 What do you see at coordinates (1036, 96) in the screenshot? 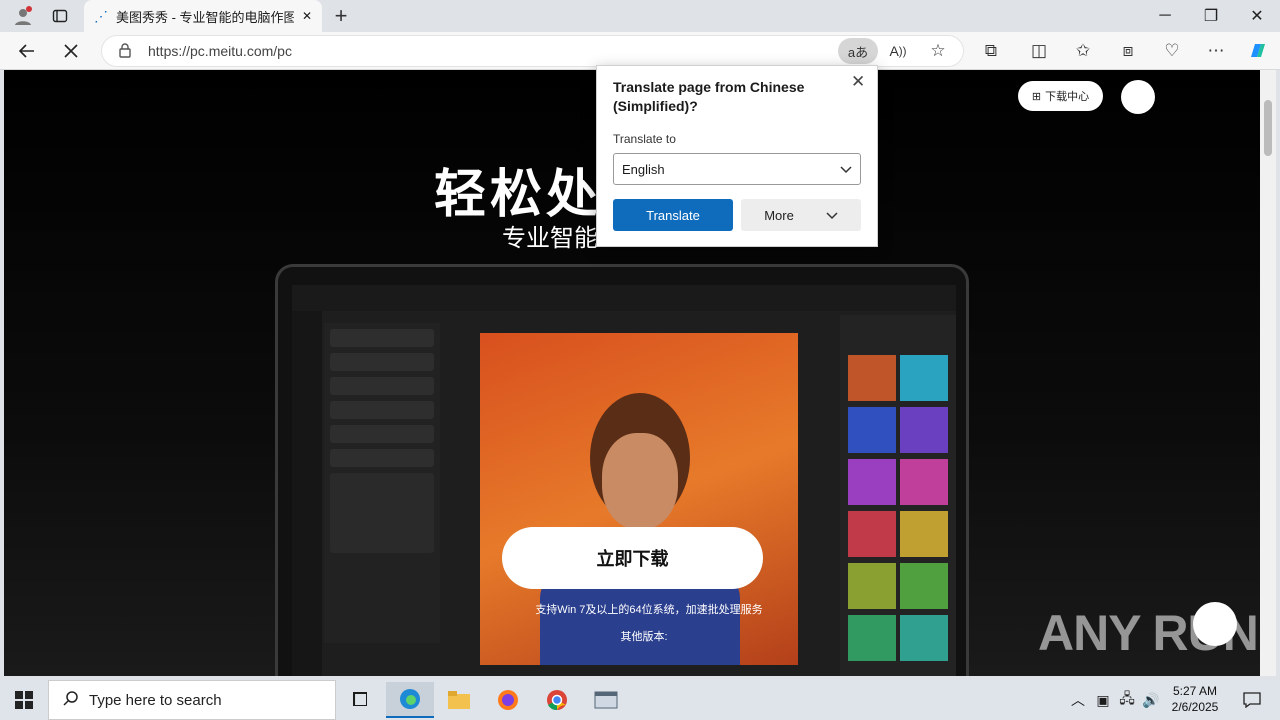
I see `grid-icon: ⊞` at bounding box center [1036, 96].